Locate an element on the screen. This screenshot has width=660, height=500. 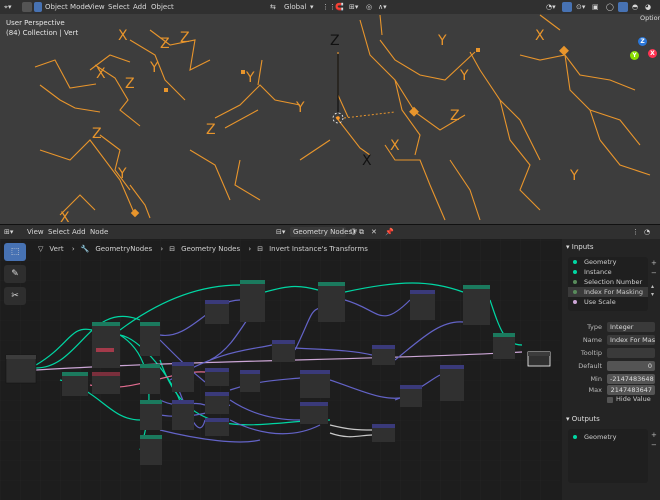
menu-node: Node is located at coordinates (99, 232).